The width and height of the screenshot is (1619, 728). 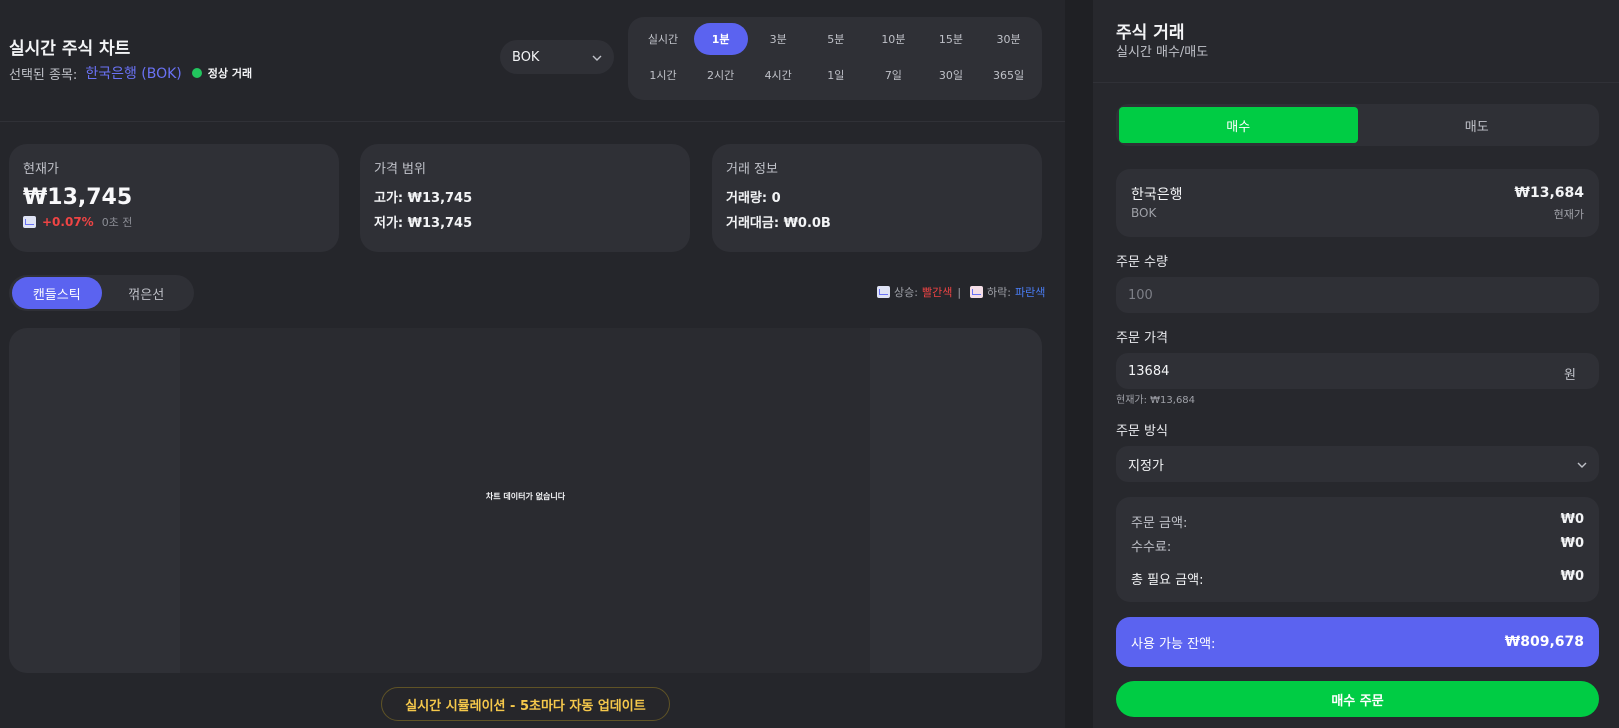 I want to click on total-value: ₩0, so click(x=1572, y=576).